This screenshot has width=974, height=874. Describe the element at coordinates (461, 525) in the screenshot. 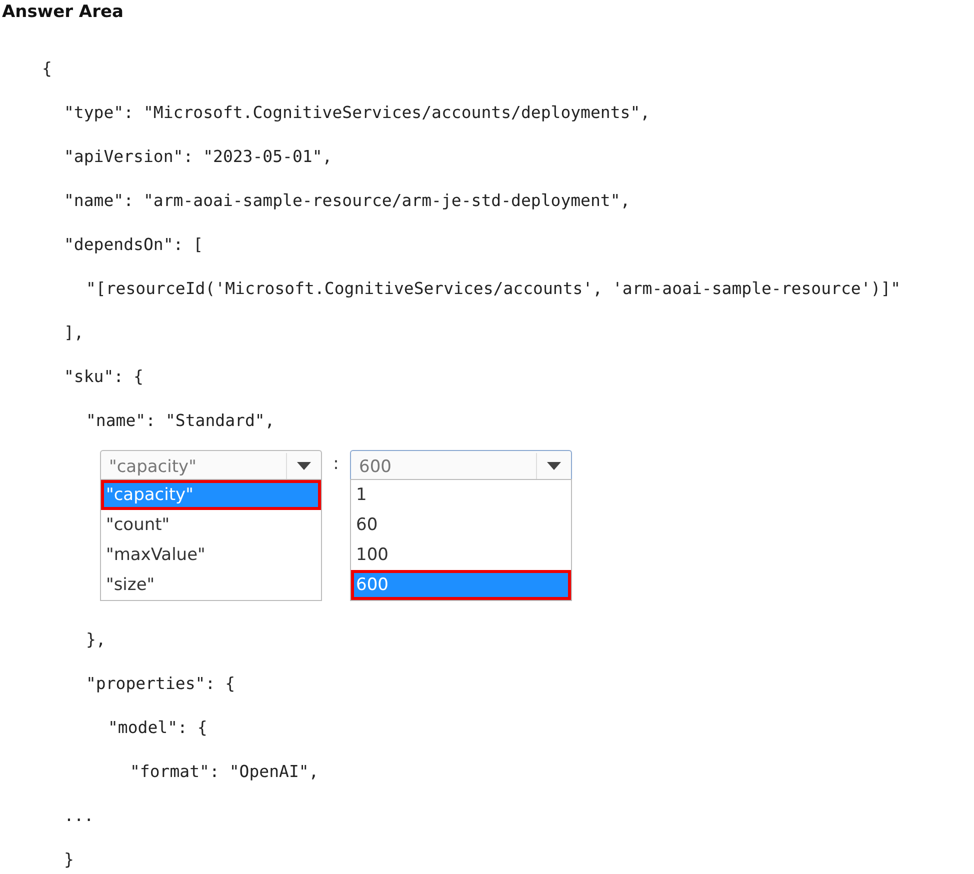

I see `dropdown-option: 60` at that location.